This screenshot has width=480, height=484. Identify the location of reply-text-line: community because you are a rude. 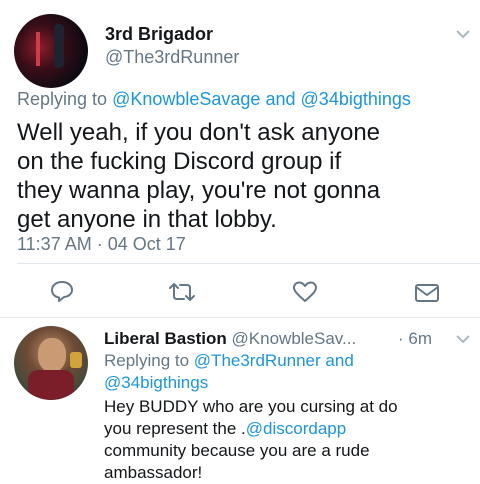
(237, 450).